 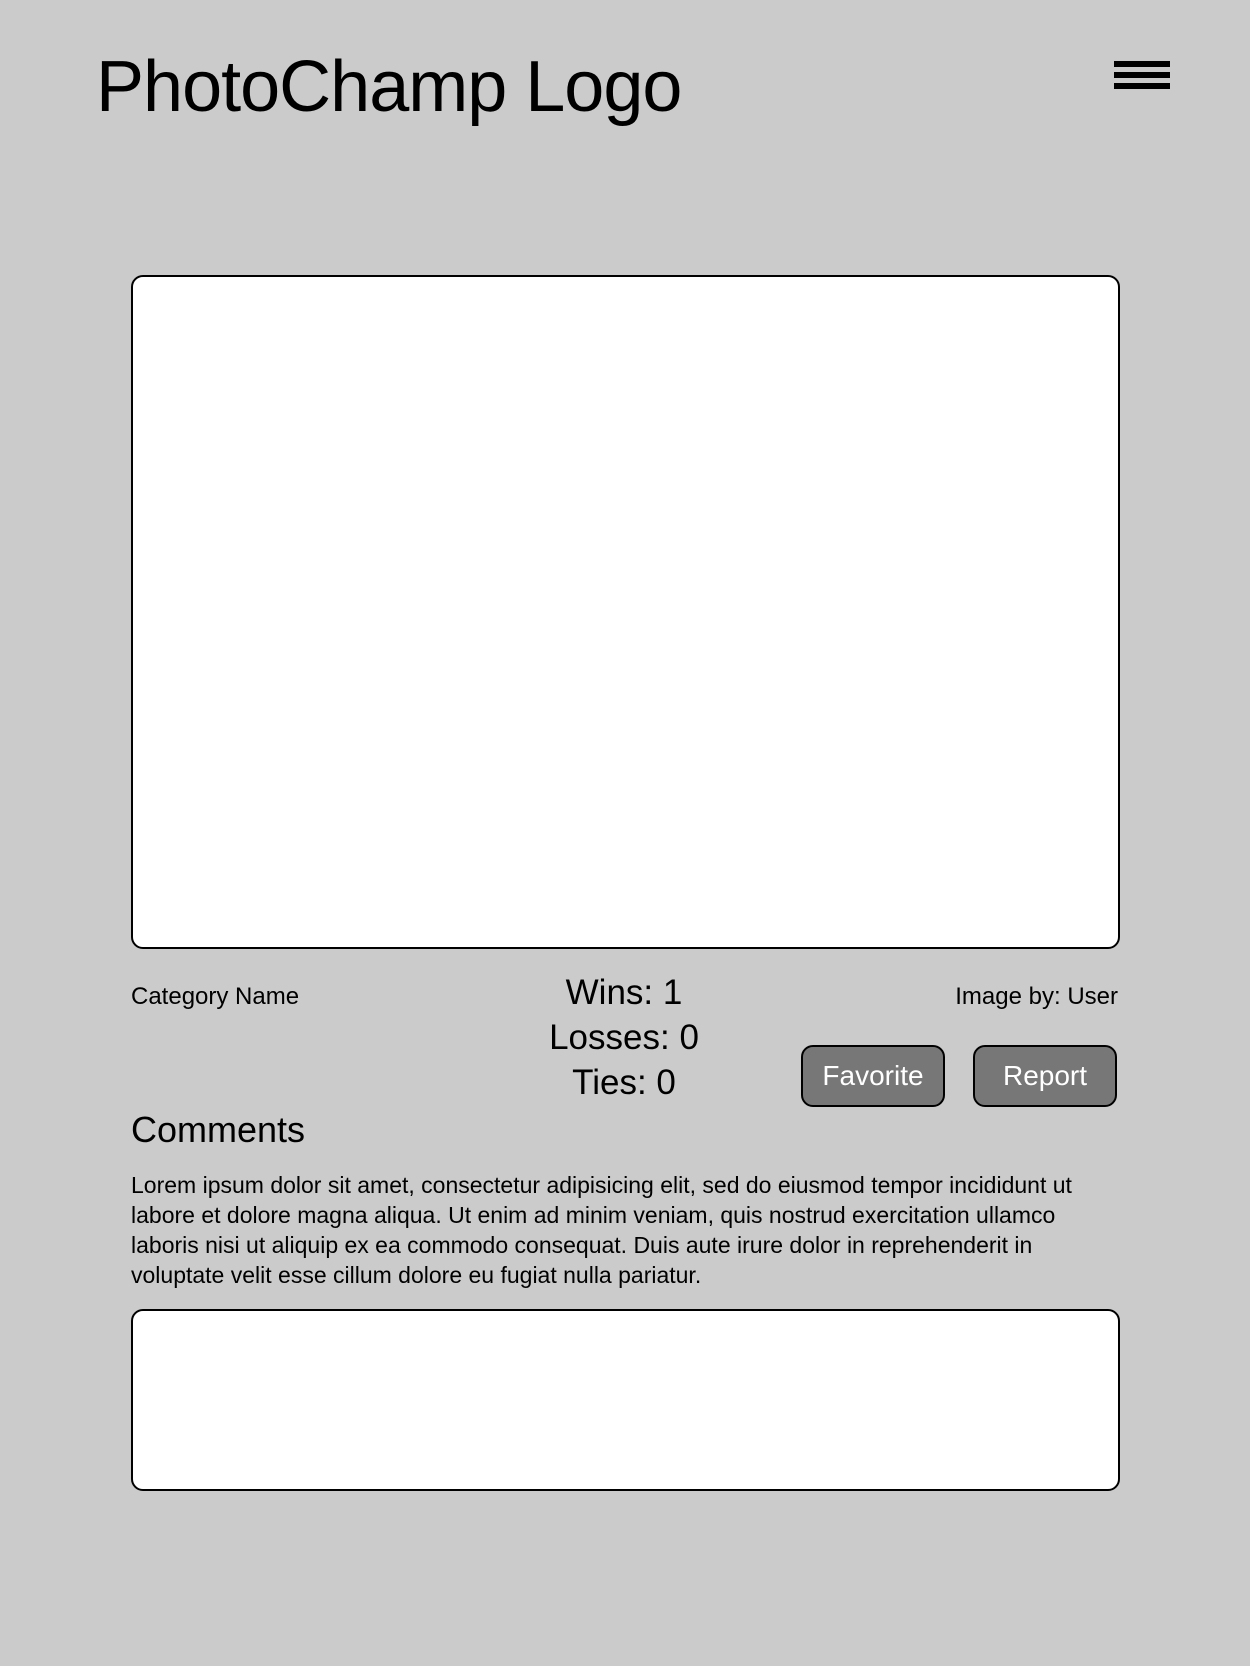 What do you see at coordinates (1045, 1076) in the screenshot?
I see `report-button: Report` at bounding box center [1045, 1076].